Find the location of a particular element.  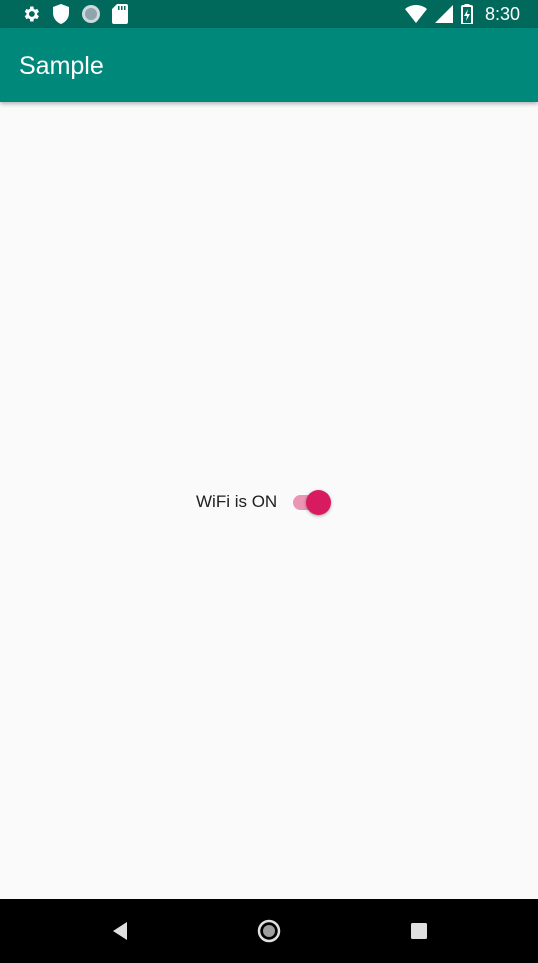

recents-icon is located at coordinates (419, 931).